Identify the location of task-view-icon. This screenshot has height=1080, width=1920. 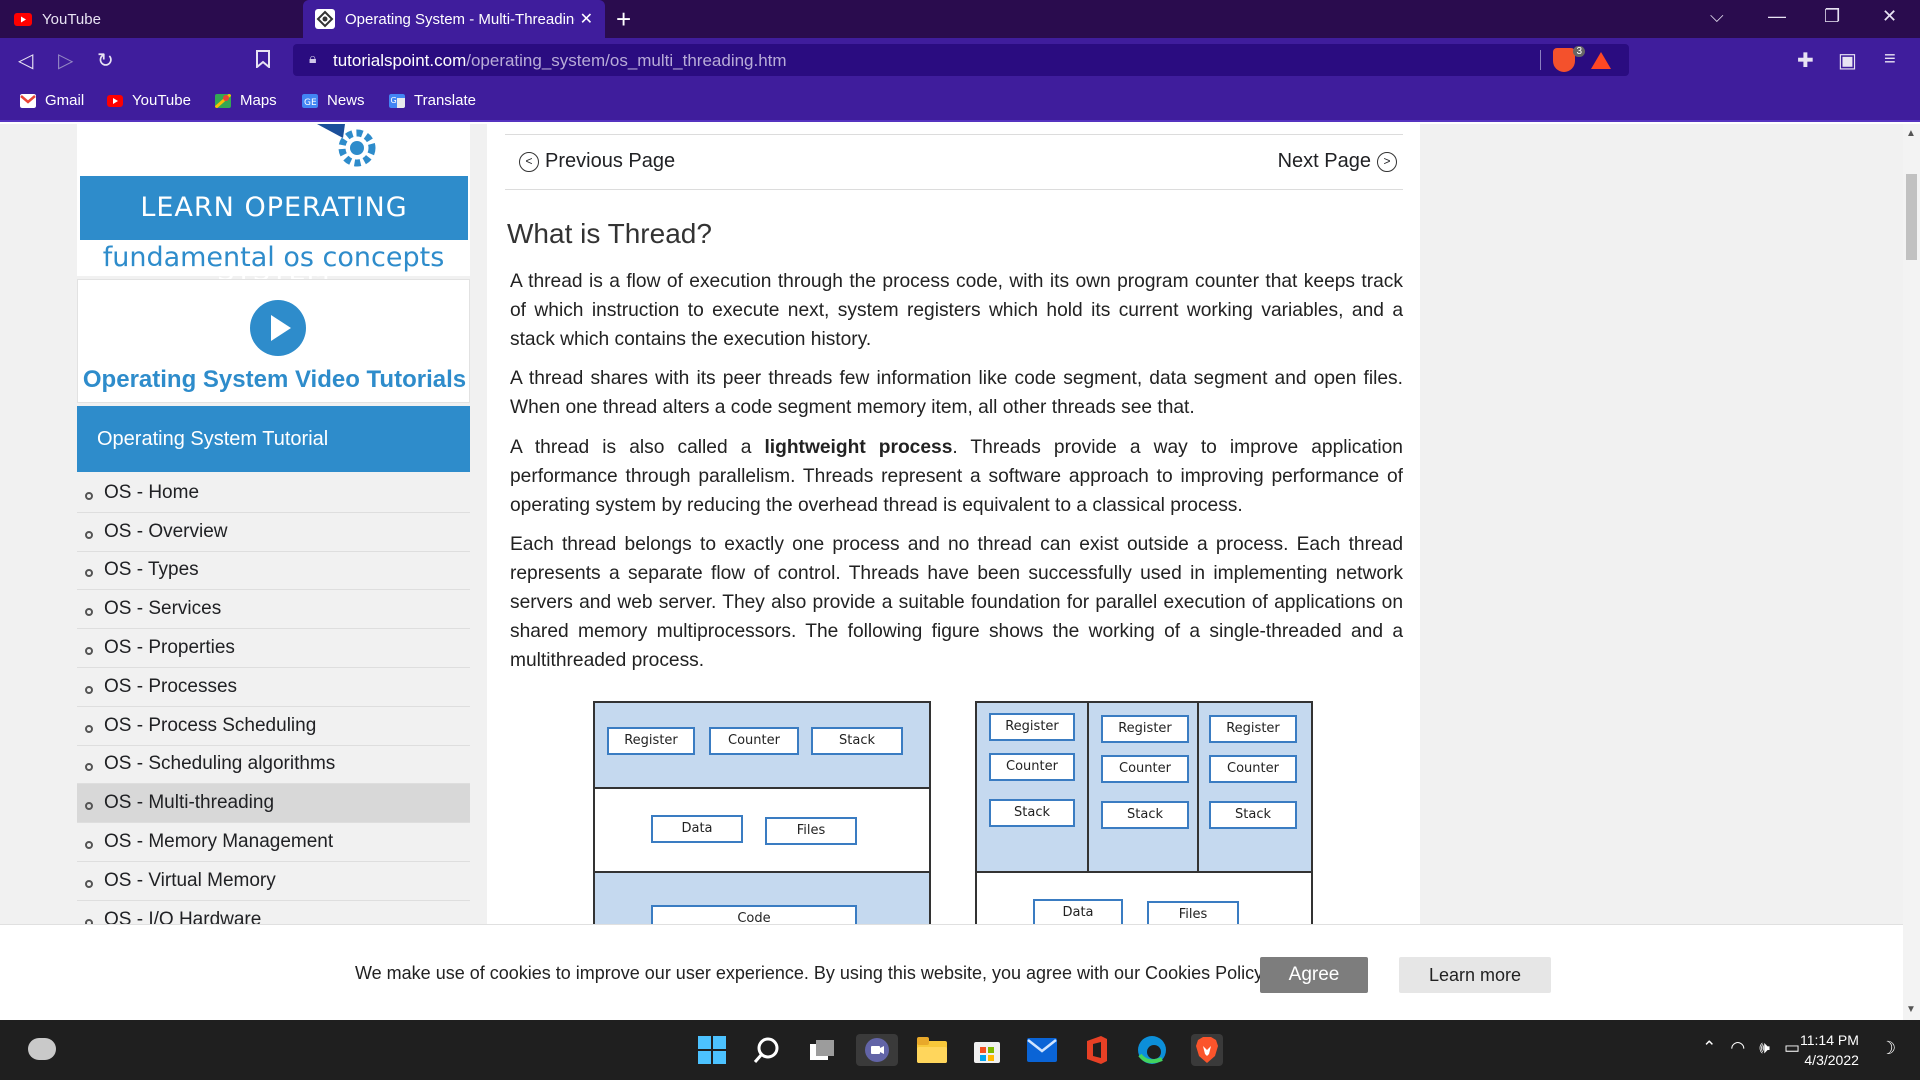
(822, 1050).